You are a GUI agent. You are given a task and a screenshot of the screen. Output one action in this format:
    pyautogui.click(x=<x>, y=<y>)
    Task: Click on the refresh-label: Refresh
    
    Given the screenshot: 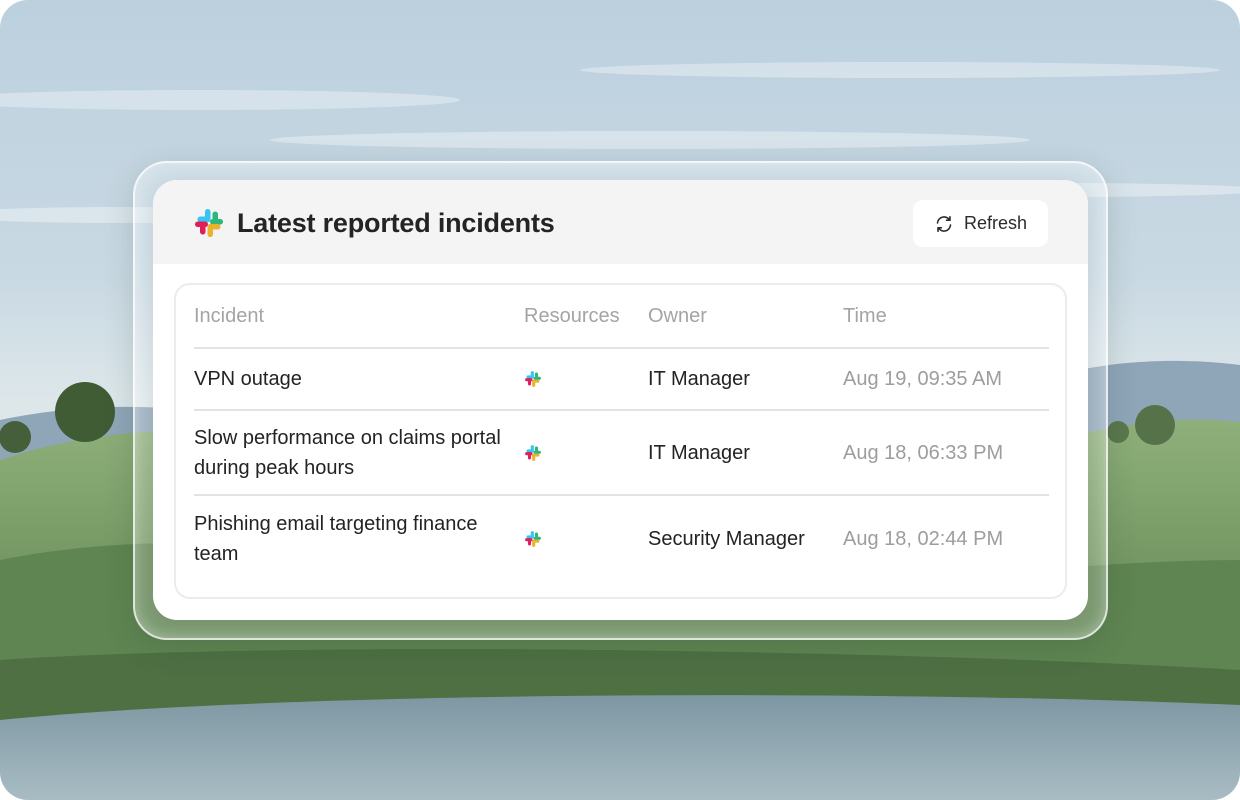 What is the action you would take?
    pyautogui.click(x=995, y=223)
    